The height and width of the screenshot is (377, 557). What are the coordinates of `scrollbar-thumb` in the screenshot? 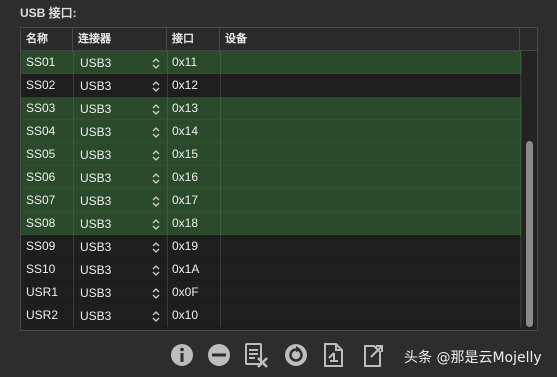 It's located at (529, 234).